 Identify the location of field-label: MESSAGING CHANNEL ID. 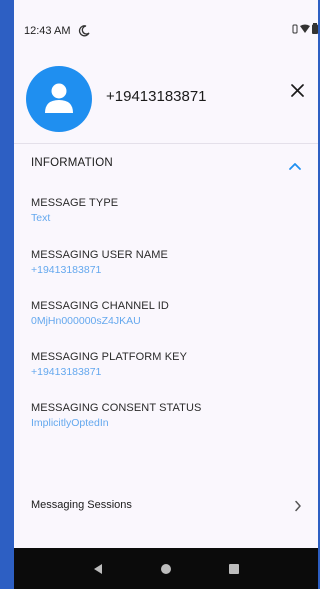
(100, 306).